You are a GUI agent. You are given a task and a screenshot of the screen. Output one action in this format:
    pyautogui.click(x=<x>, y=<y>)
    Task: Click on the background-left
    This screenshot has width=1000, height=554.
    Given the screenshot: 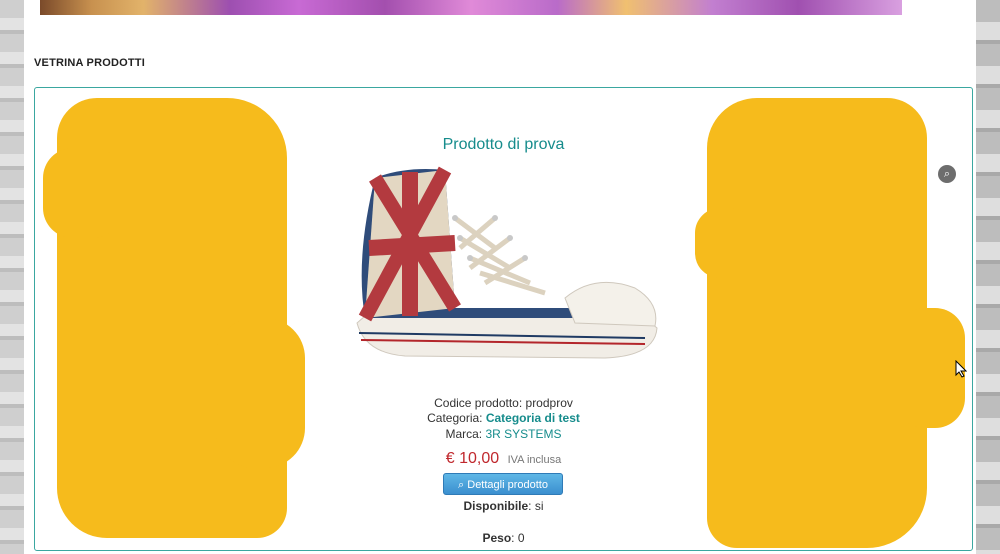 What is the action you would take?
    pyautogui.click(x=12, y=277)
    